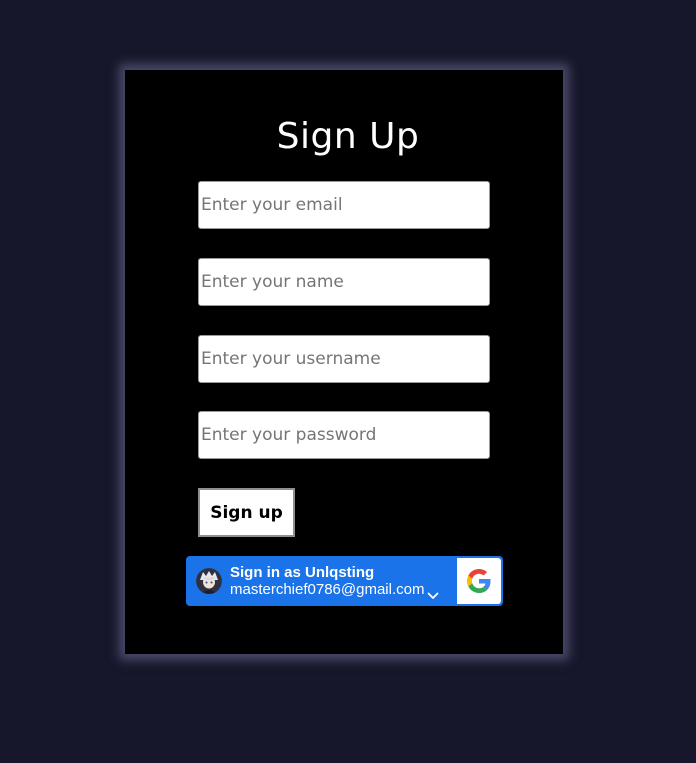 This screenshot has height=763, width=696. What do you see at coordinates (209, 581) in the screenshot?
I see `user-avatar-icon` at bounding box center [209, 581].